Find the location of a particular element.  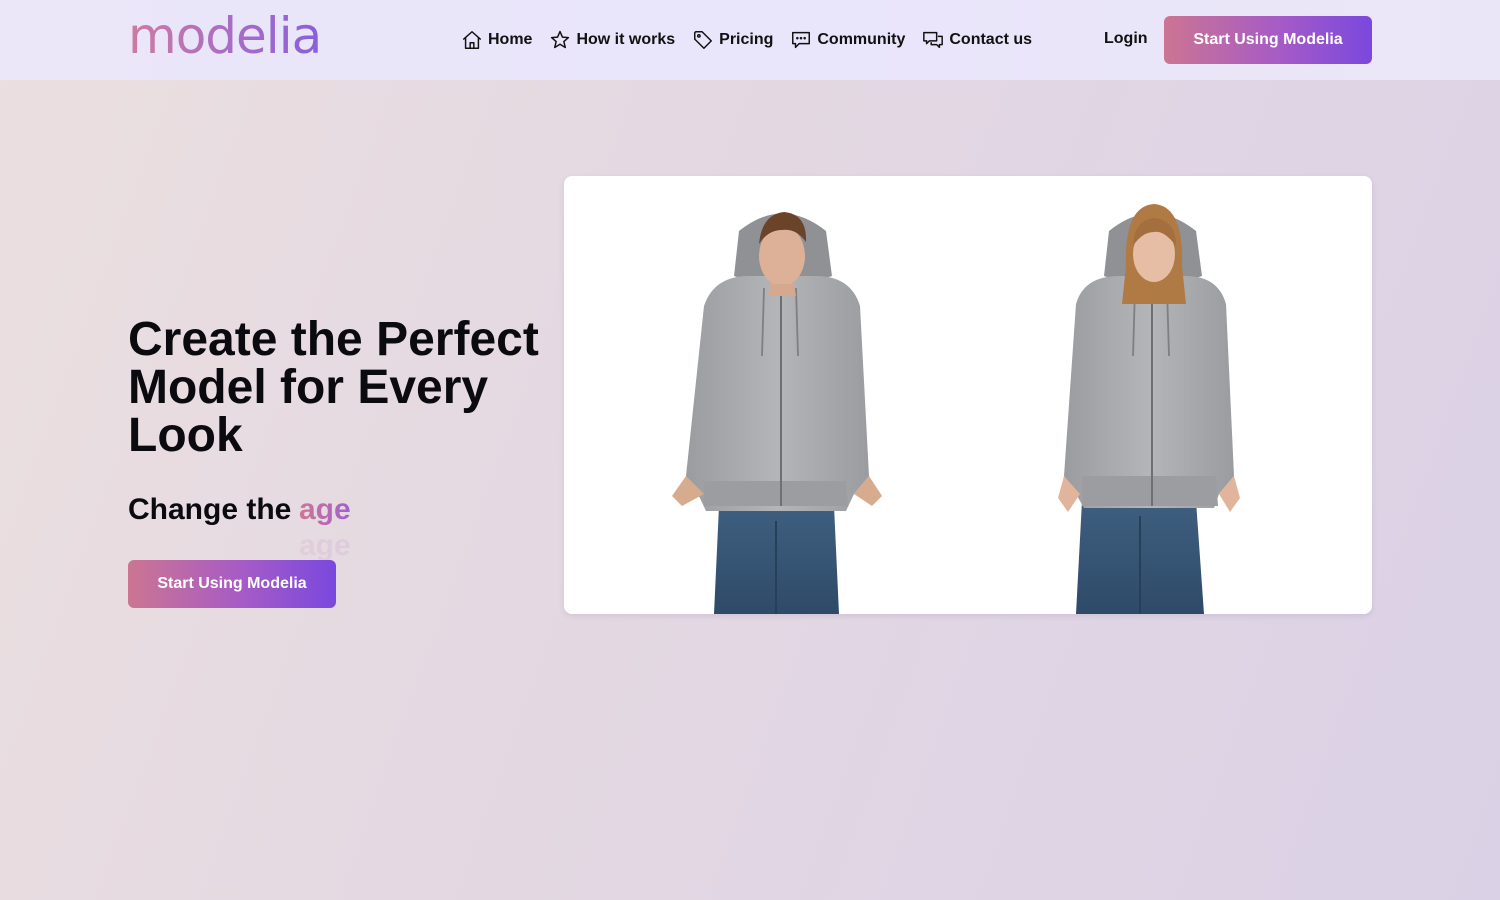

female-model is located at coordinates (1149, 409).